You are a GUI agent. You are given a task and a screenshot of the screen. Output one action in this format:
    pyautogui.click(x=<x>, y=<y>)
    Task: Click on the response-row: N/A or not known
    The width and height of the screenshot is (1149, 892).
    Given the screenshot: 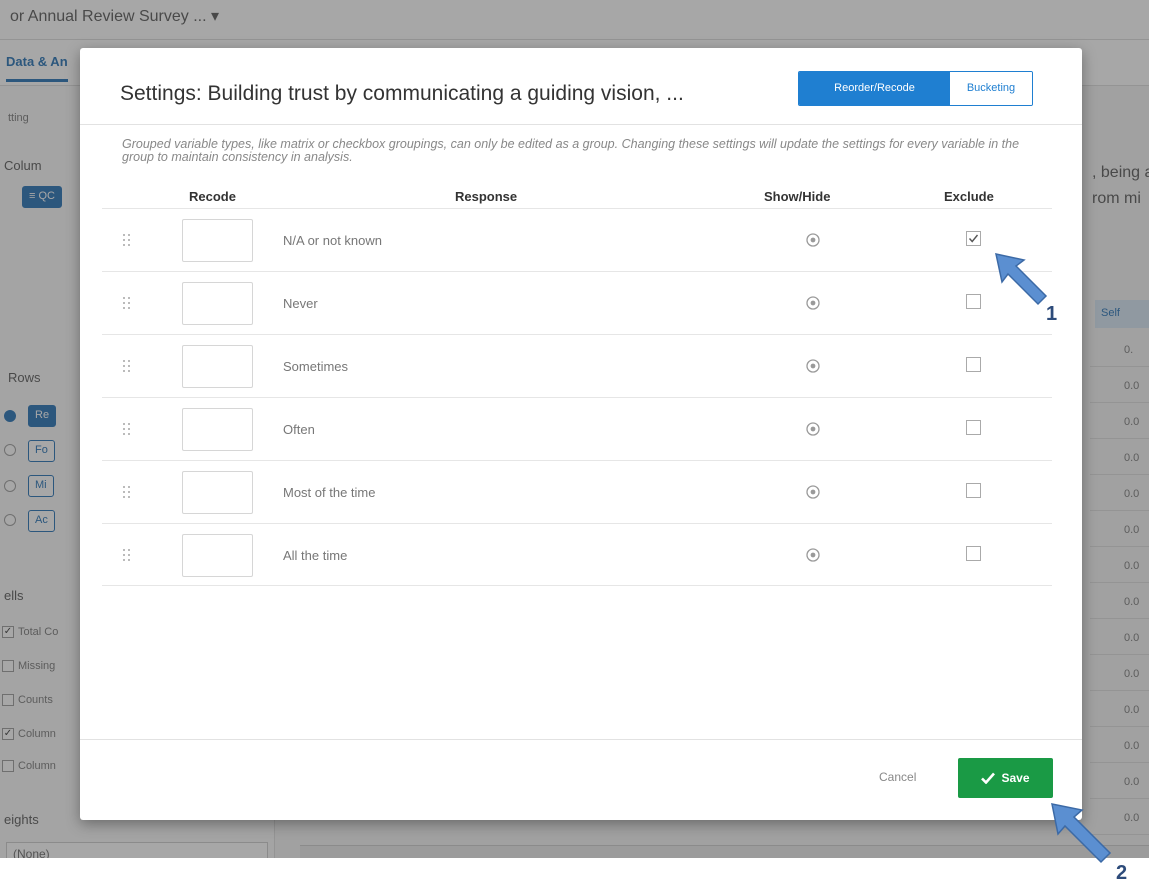 What is the action you would take?
    pyautogui.click(x=577, y=239)
    